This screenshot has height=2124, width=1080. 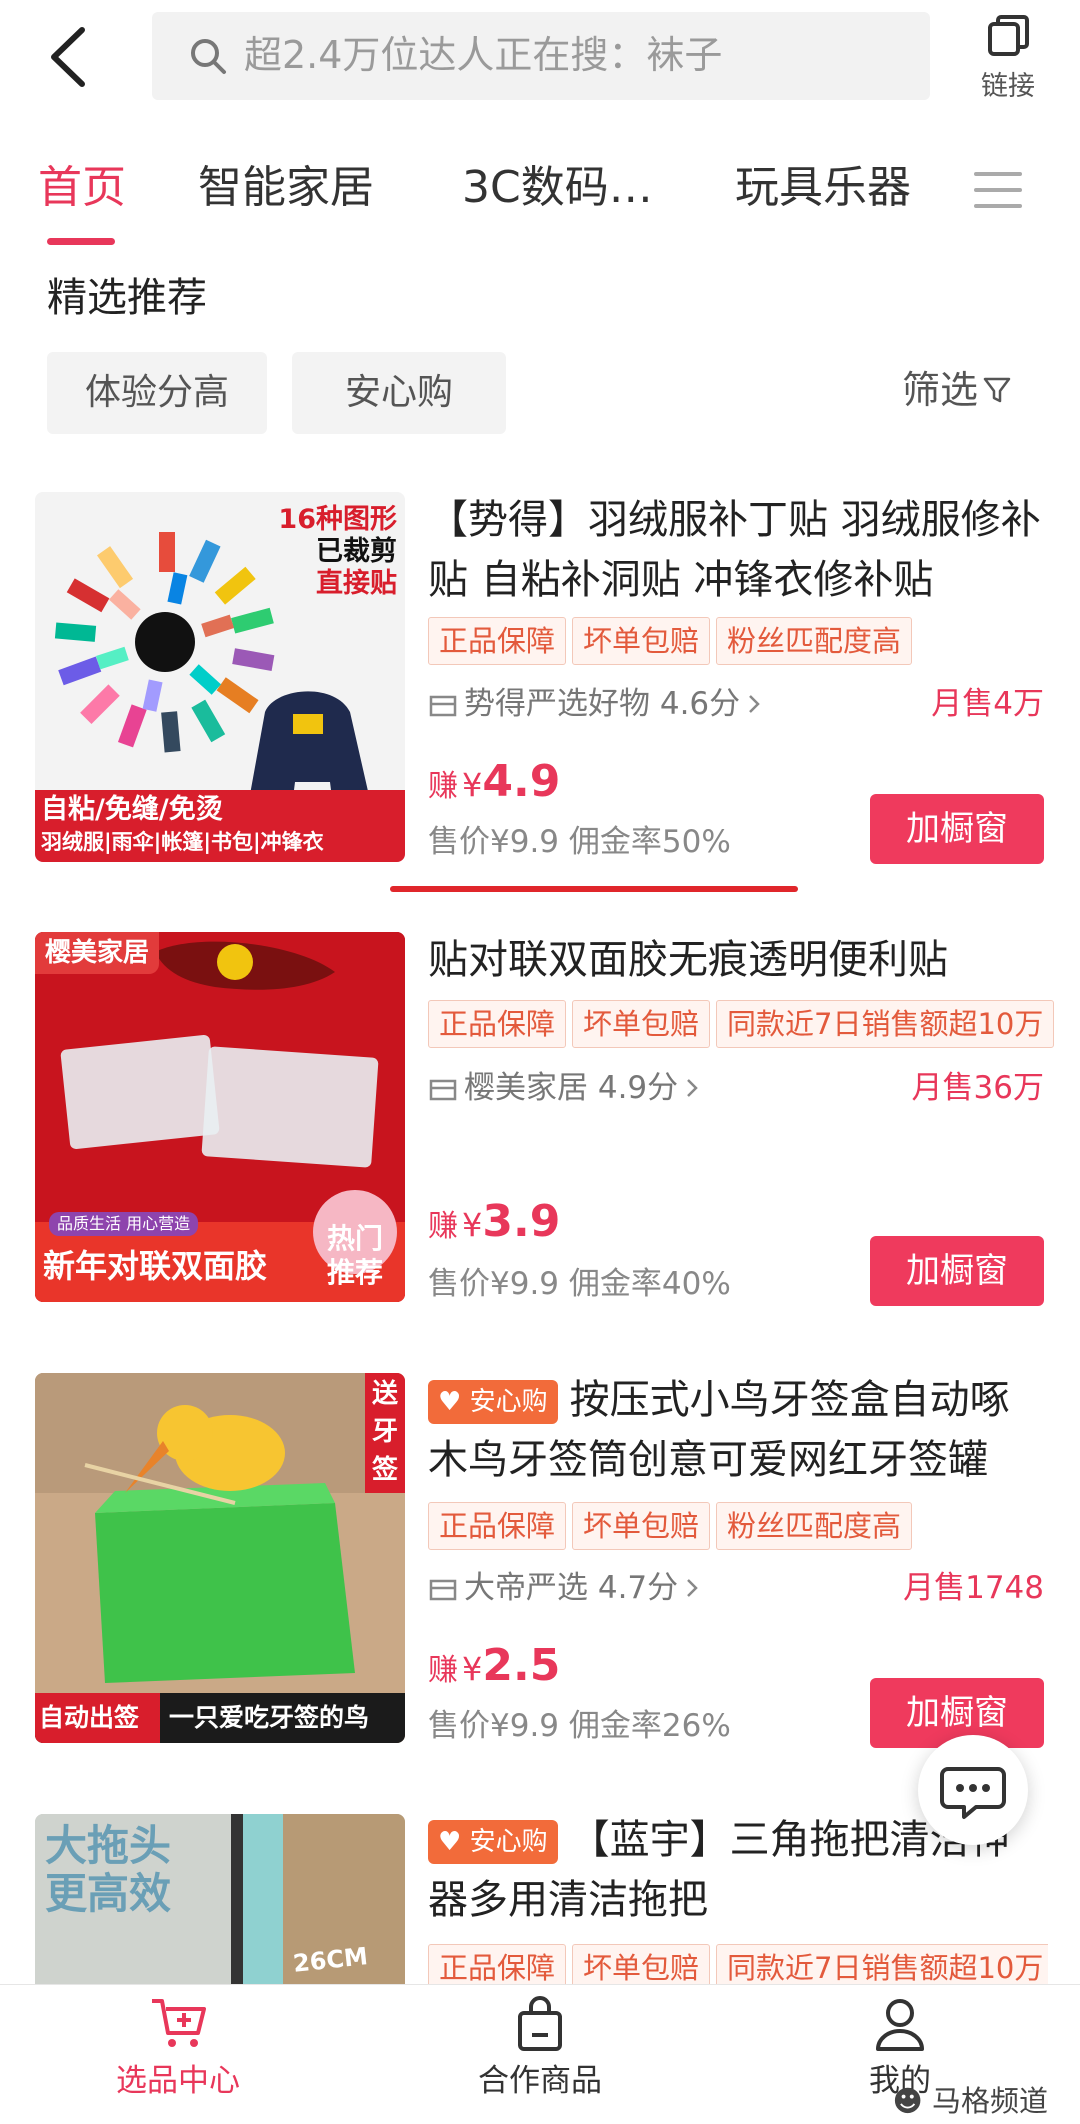 What do you see at coordinates (127, 298) in the screenshot?
I see `section-title: 精选推荐` at bounding box center [127, 298].